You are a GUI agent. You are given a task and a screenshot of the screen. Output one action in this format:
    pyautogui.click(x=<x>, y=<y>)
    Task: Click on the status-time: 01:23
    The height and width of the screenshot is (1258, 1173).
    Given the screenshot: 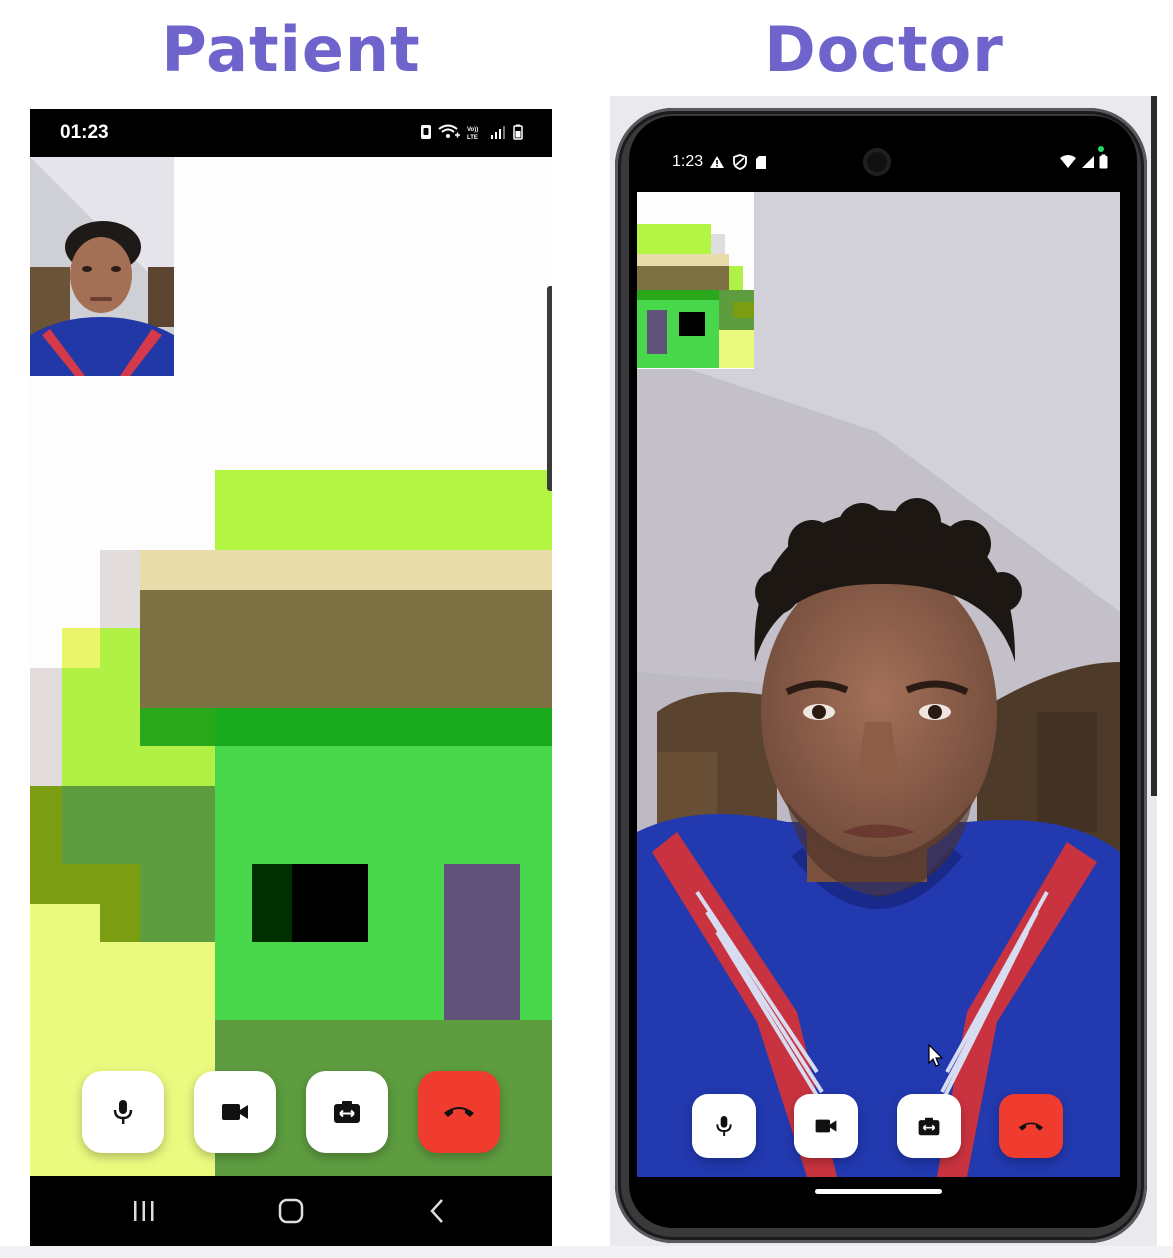 What is the action you would take?
    pyautogui.click(x=84, y=132)
    